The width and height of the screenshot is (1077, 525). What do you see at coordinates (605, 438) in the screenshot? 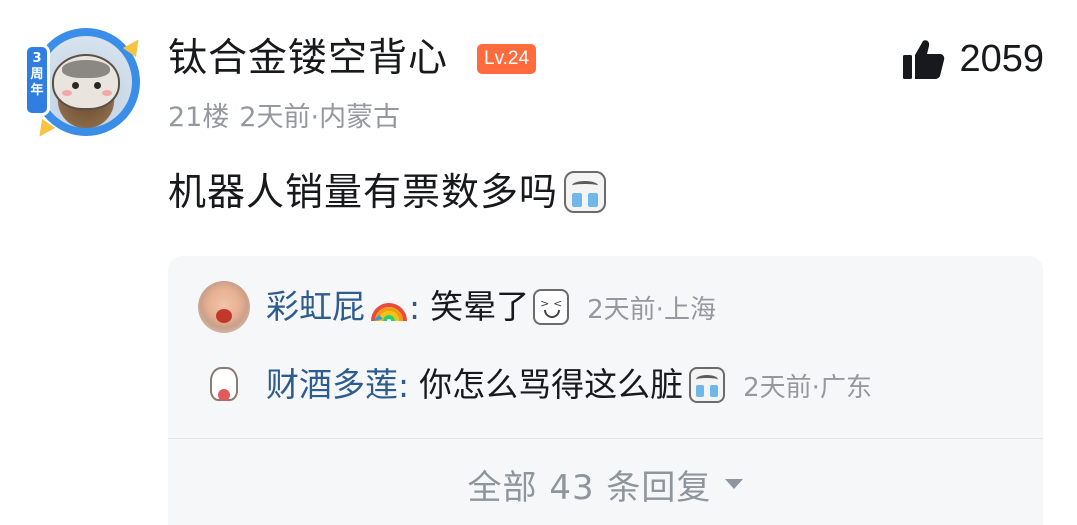
I see `divider` at bounding box center [605, 438].